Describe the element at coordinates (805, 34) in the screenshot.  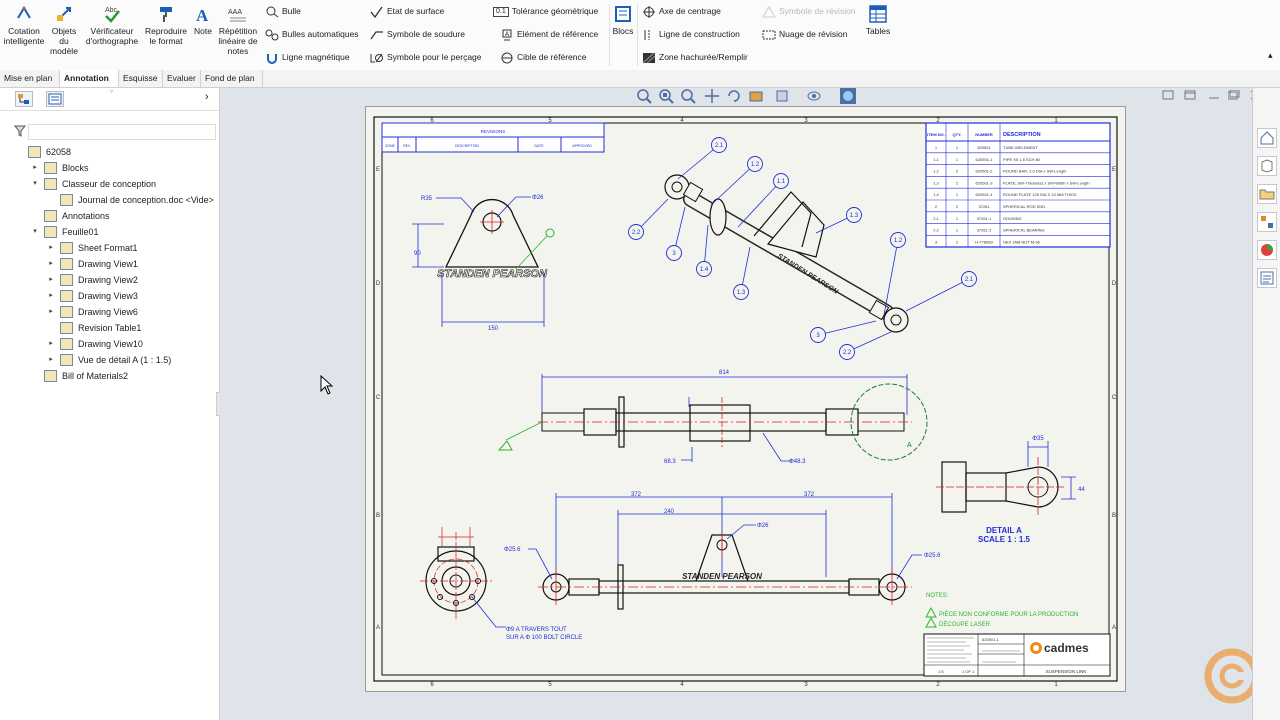
I see `revision-cloud-button: Nuage de révision` at that location.